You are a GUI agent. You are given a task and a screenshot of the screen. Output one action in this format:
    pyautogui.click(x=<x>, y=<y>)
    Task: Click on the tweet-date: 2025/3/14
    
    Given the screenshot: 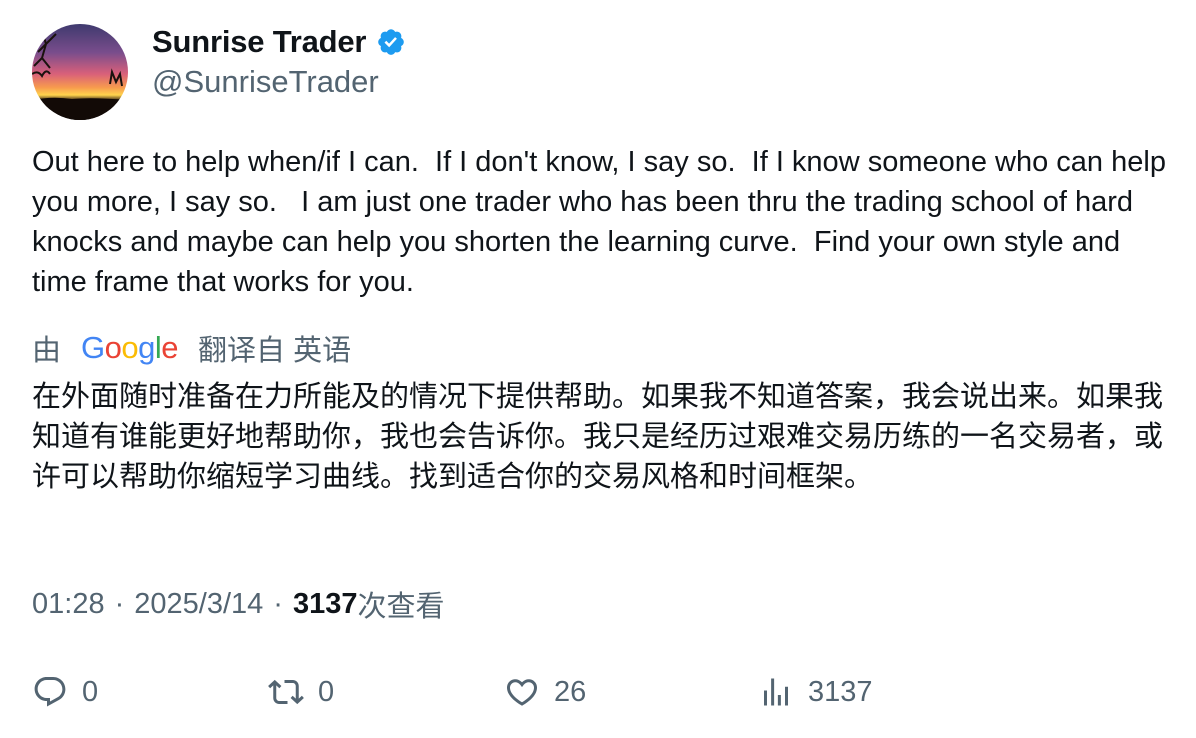 What is the action you would take?
    pyautogui.click(x=198, y=604)
    